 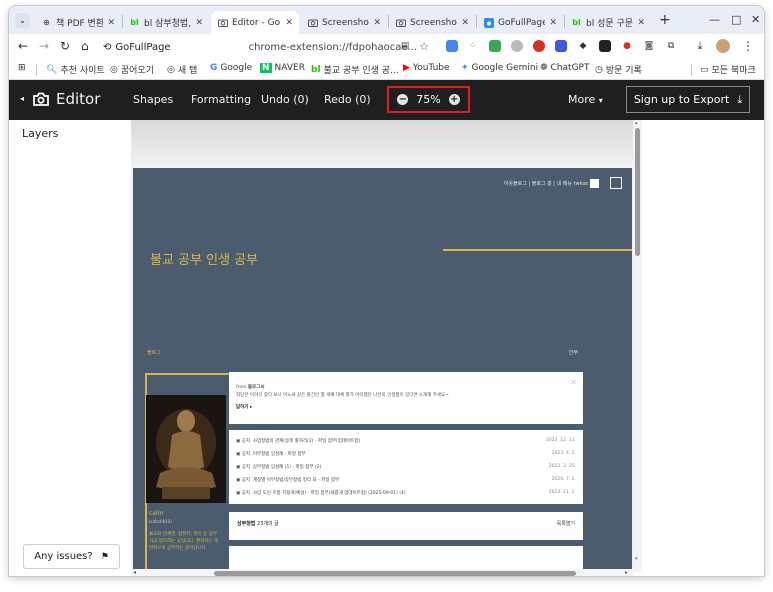 What do you see at coordinates (85, 46) in the screenshot?
I see `home-icon: ⌂` at bounding box center [85, 46].